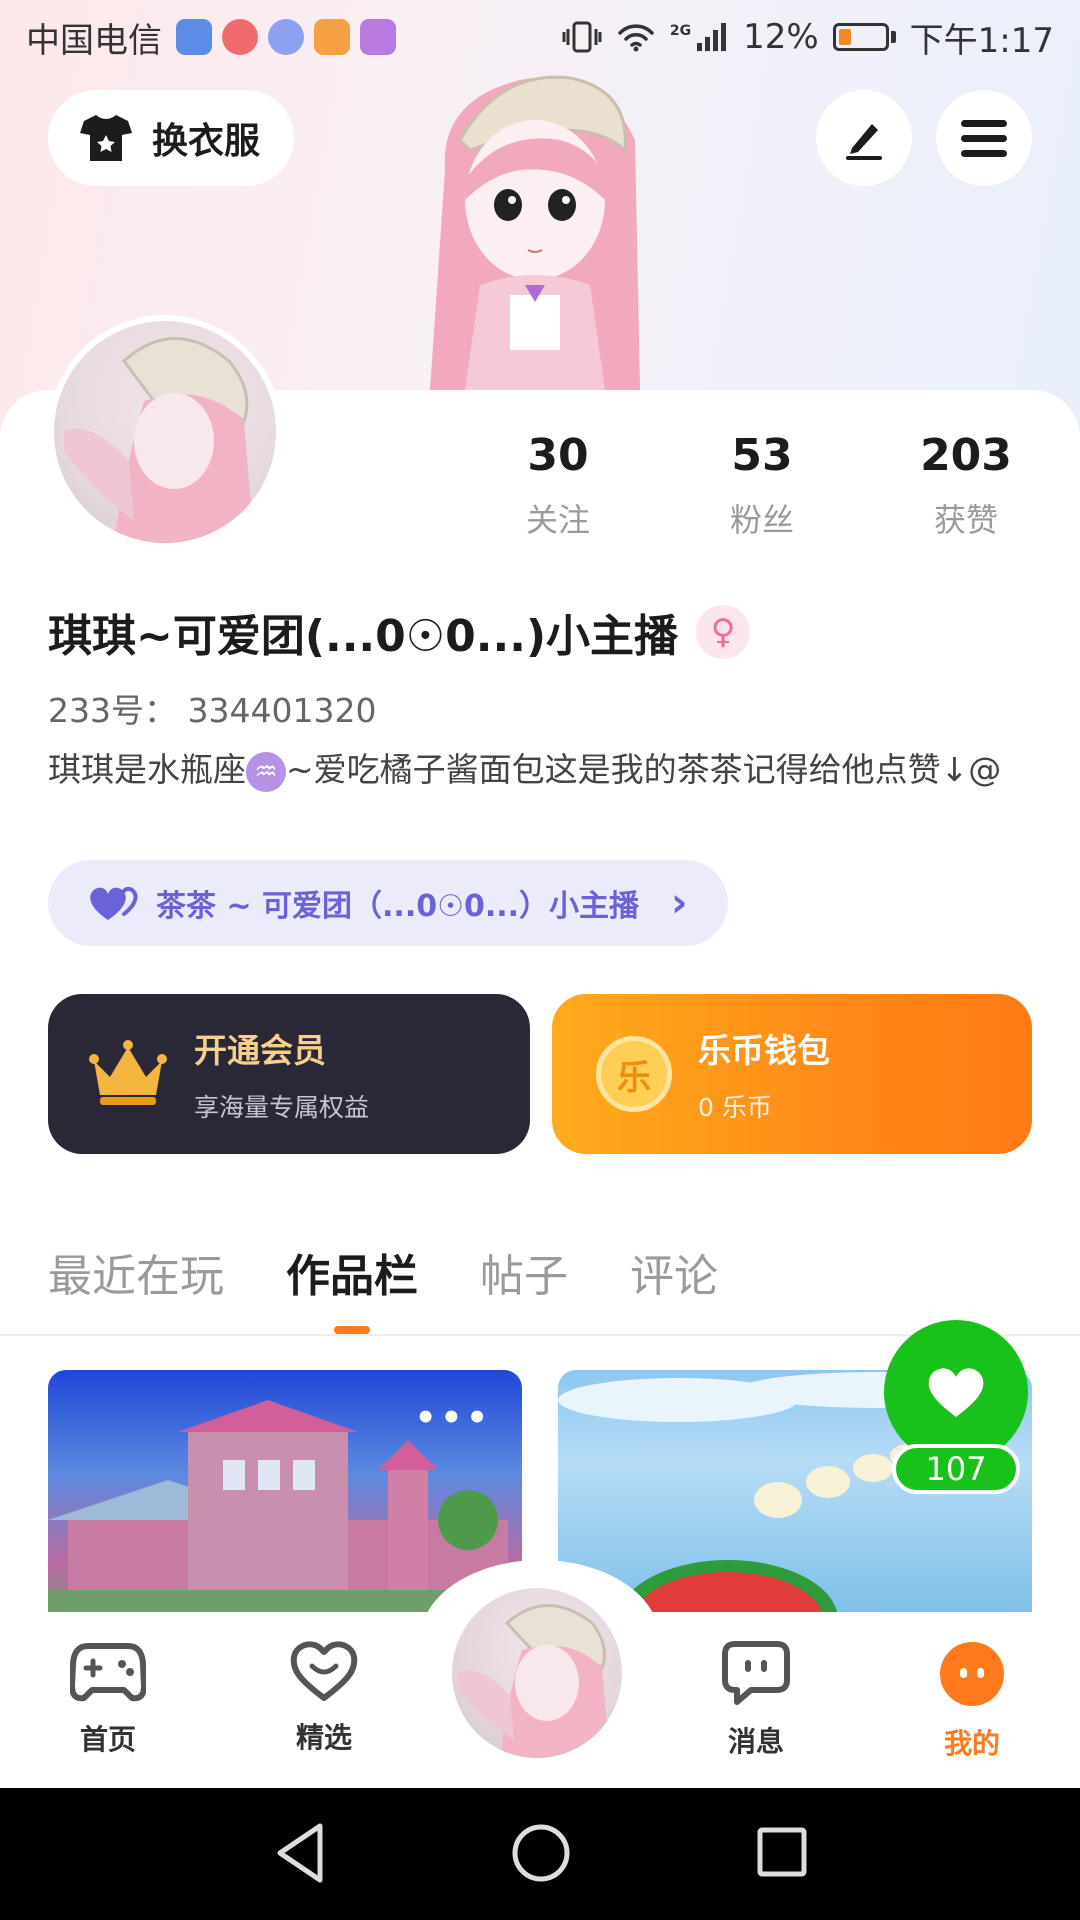 The width and height of the screenshot is (1080, 1920). I want to click on change-clothes-label: 换衣服, so click(206, 141).